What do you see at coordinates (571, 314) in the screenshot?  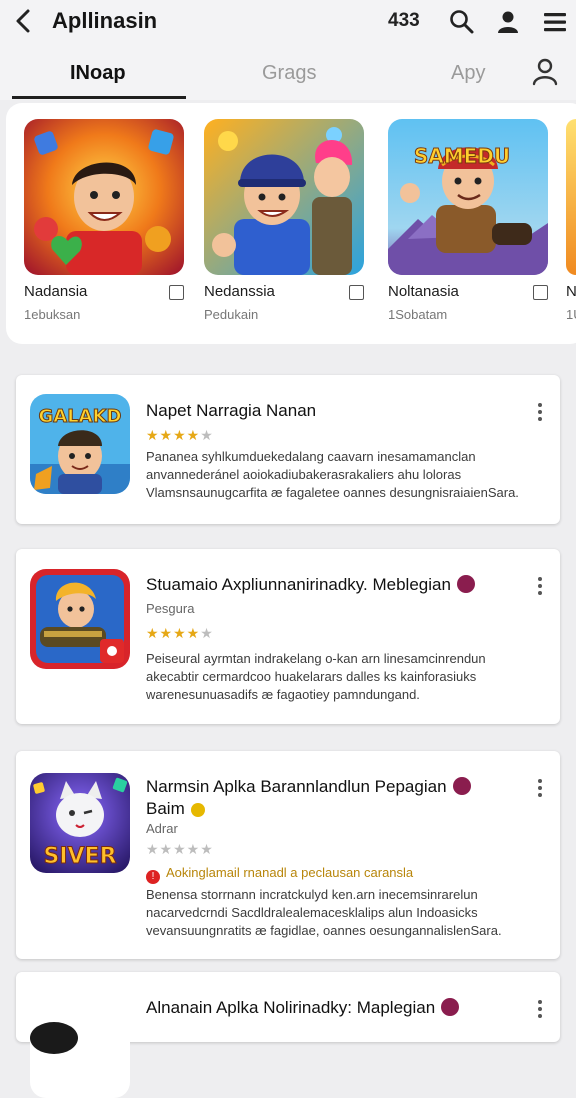 I see `featured-subtitle: 1U` at bounding box center [571, 314].